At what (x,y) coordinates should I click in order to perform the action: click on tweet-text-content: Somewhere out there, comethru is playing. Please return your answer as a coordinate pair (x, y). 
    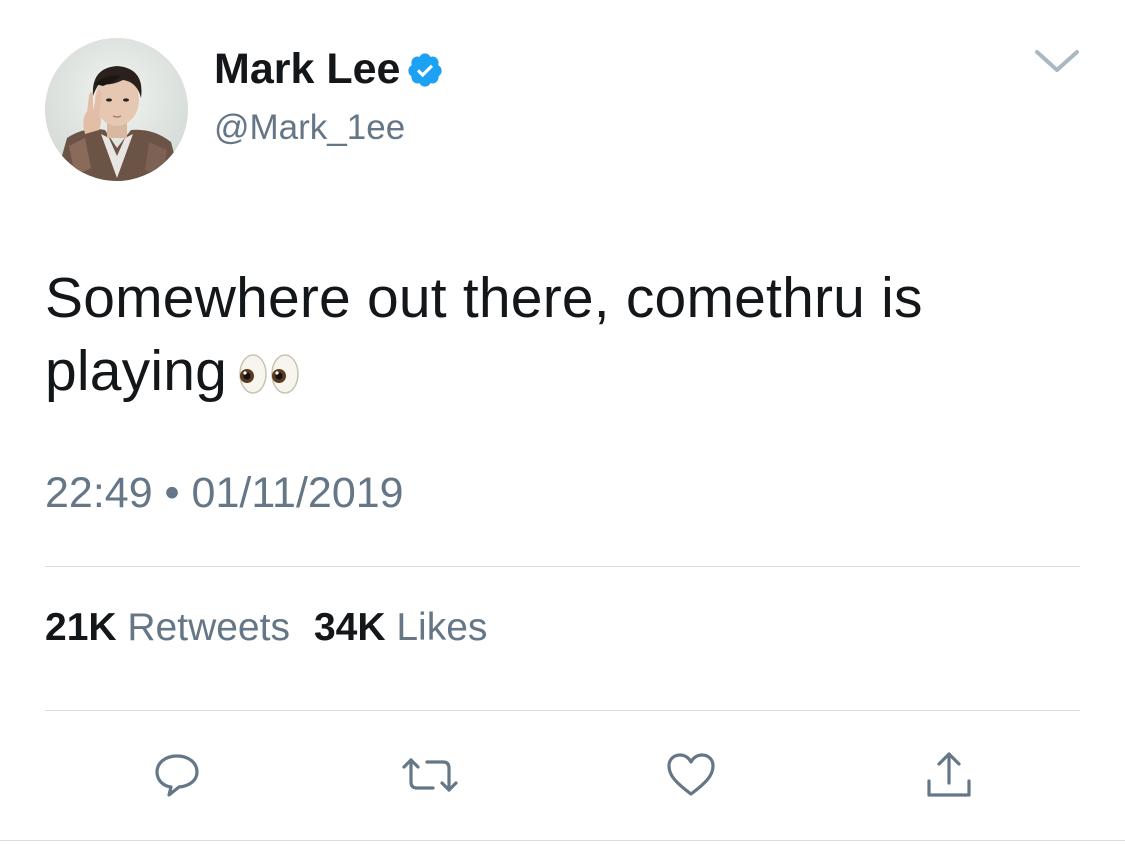
    Looking at the image, I should click on (484, 334).